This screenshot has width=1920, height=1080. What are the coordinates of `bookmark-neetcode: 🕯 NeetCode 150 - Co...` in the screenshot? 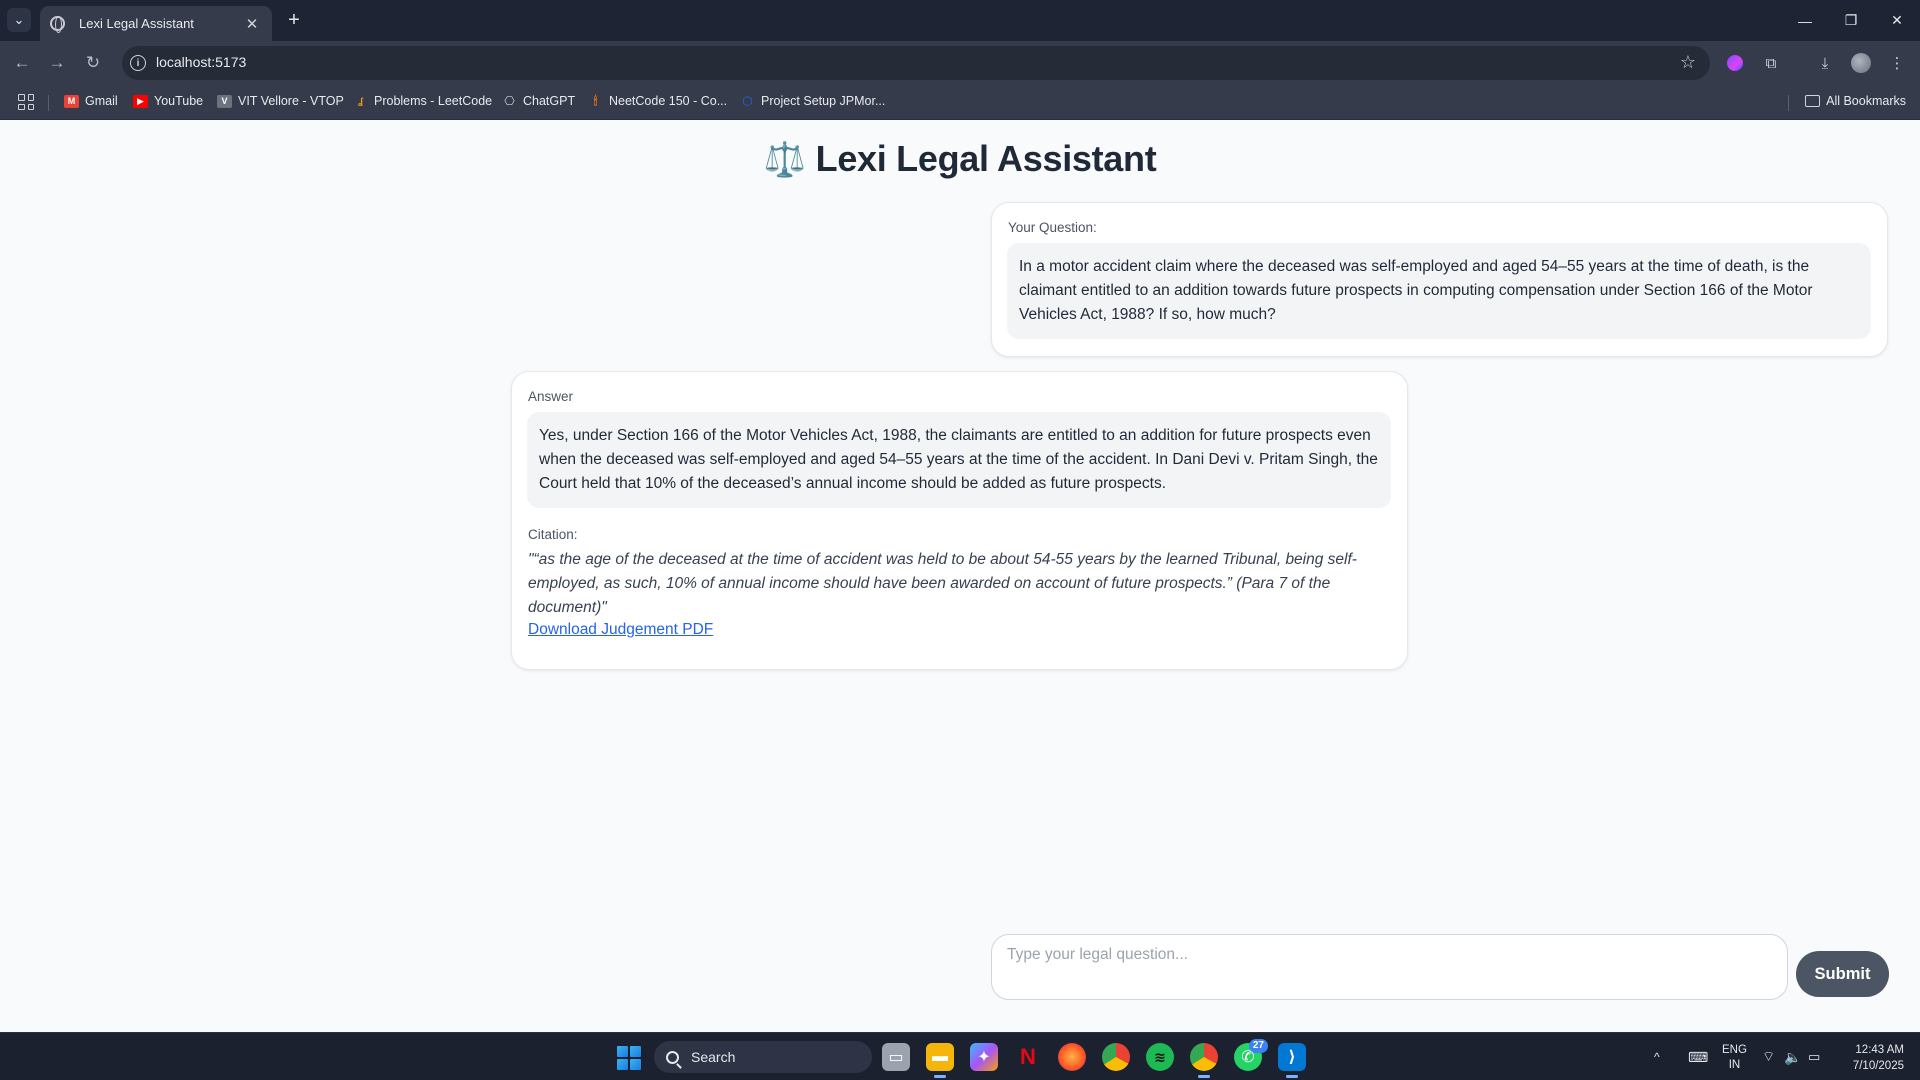 It's located at (658, 101).